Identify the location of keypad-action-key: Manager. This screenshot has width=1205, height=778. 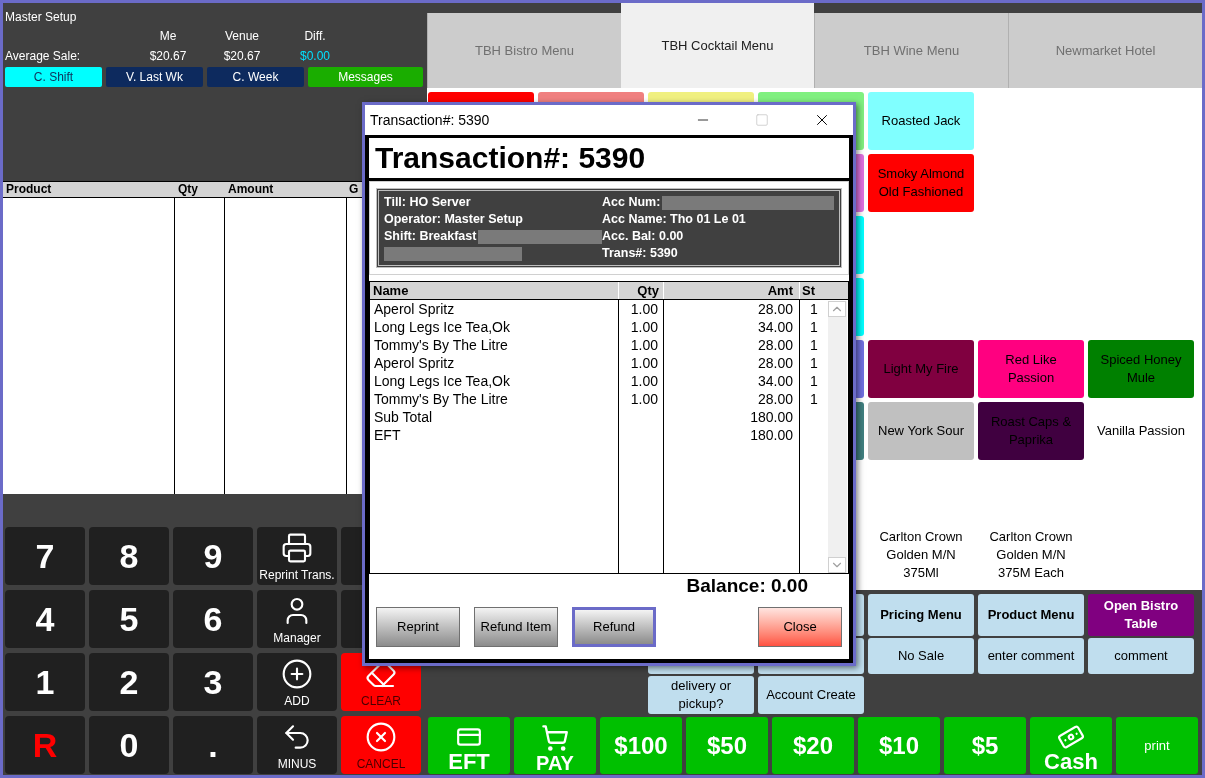
(297, 619).